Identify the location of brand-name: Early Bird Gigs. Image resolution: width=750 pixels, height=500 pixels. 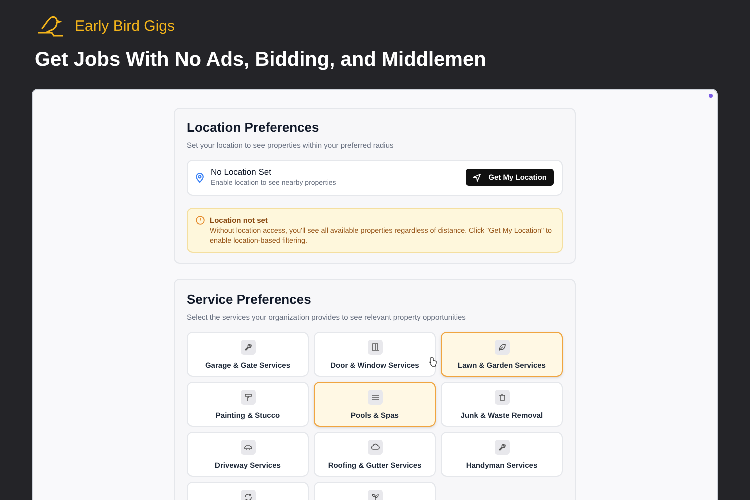
(125, 26).